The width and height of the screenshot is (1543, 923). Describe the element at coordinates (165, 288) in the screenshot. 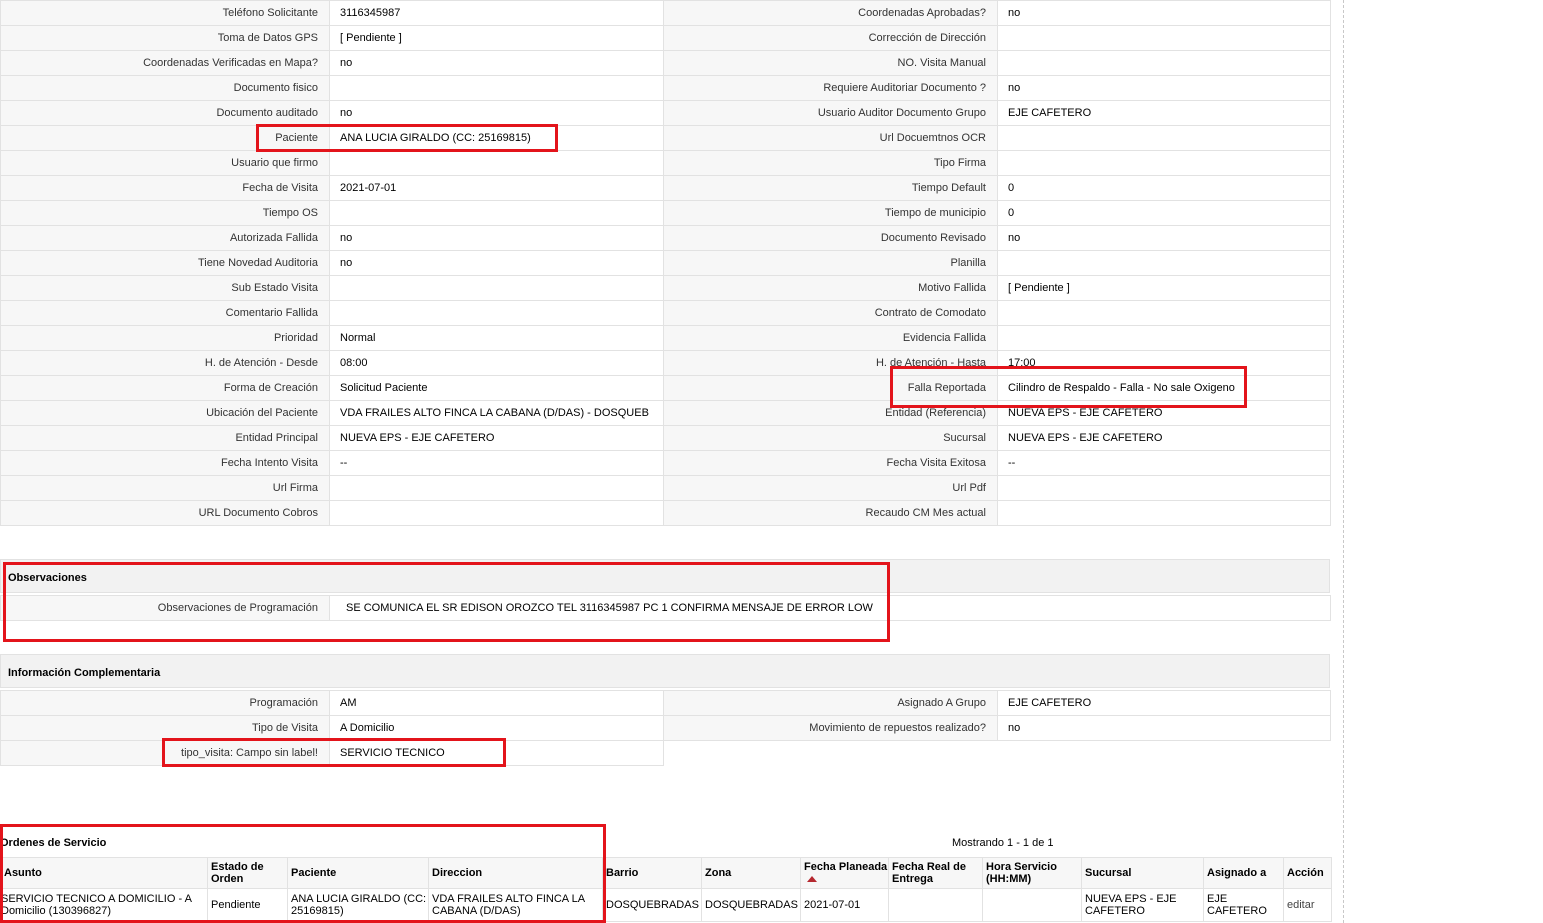

I see `sub-estado-visita-label: Sub Estado Visita` at that location.